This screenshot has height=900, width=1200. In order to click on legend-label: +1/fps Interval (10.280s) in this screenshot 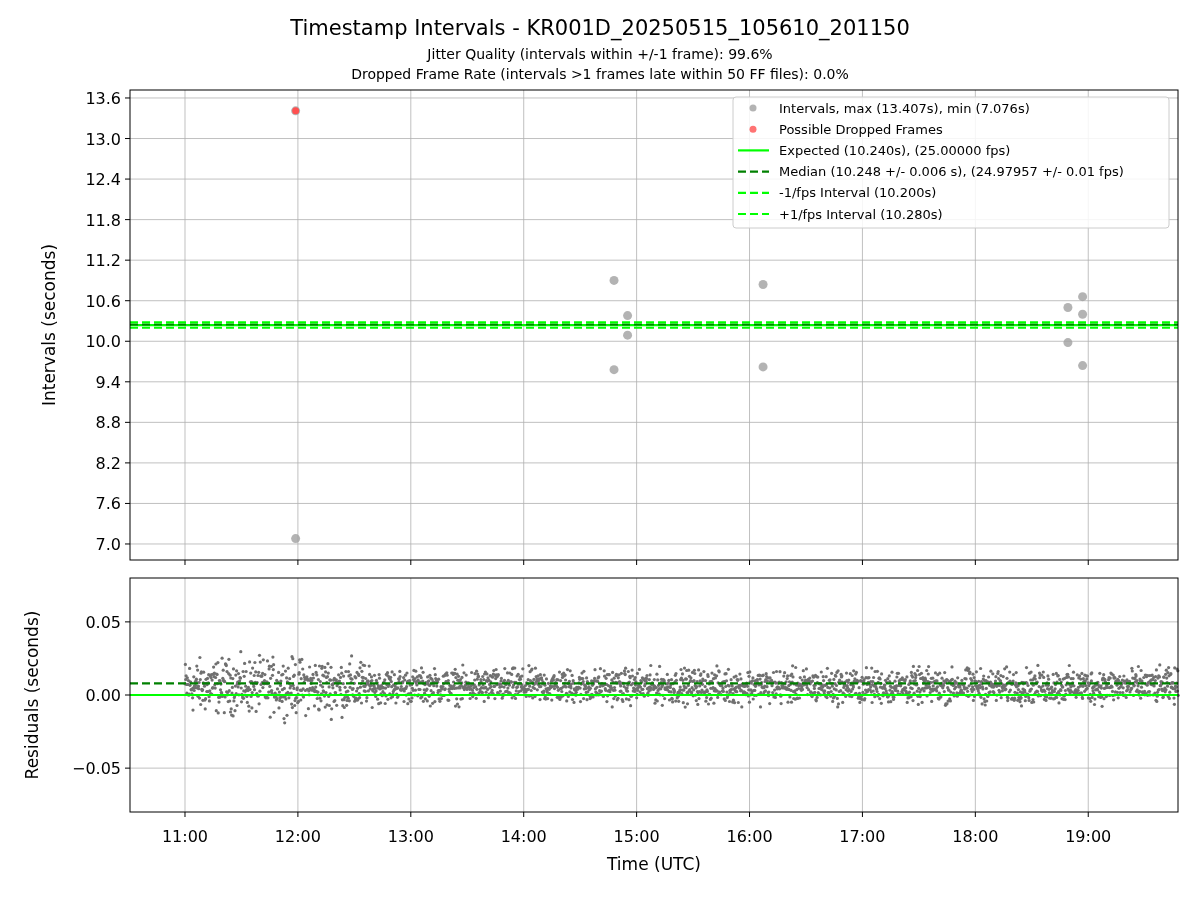, I will do `click(861, 214)`.